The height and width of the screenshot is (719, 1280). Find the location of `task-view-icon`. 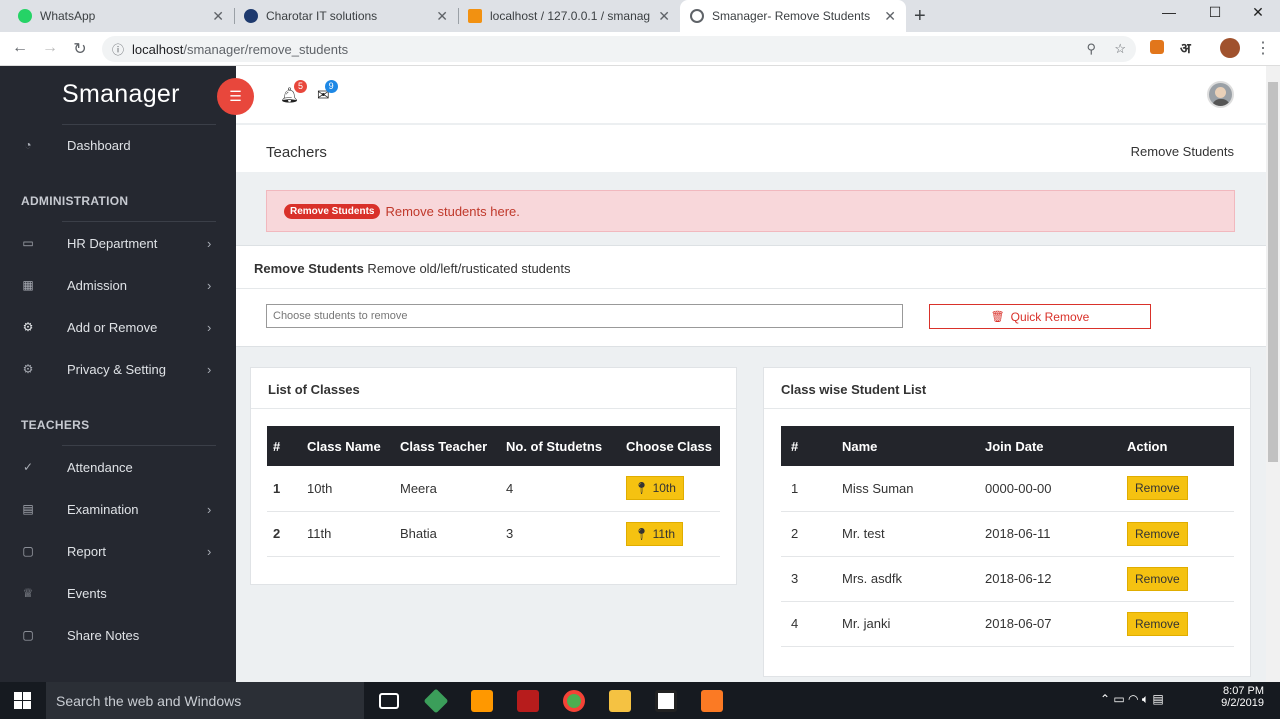

task-view-icon is located at coordinates (389, 701).